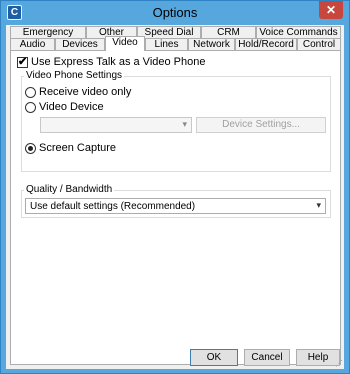  I want to click on receive-only-radio, so click(30, 92).